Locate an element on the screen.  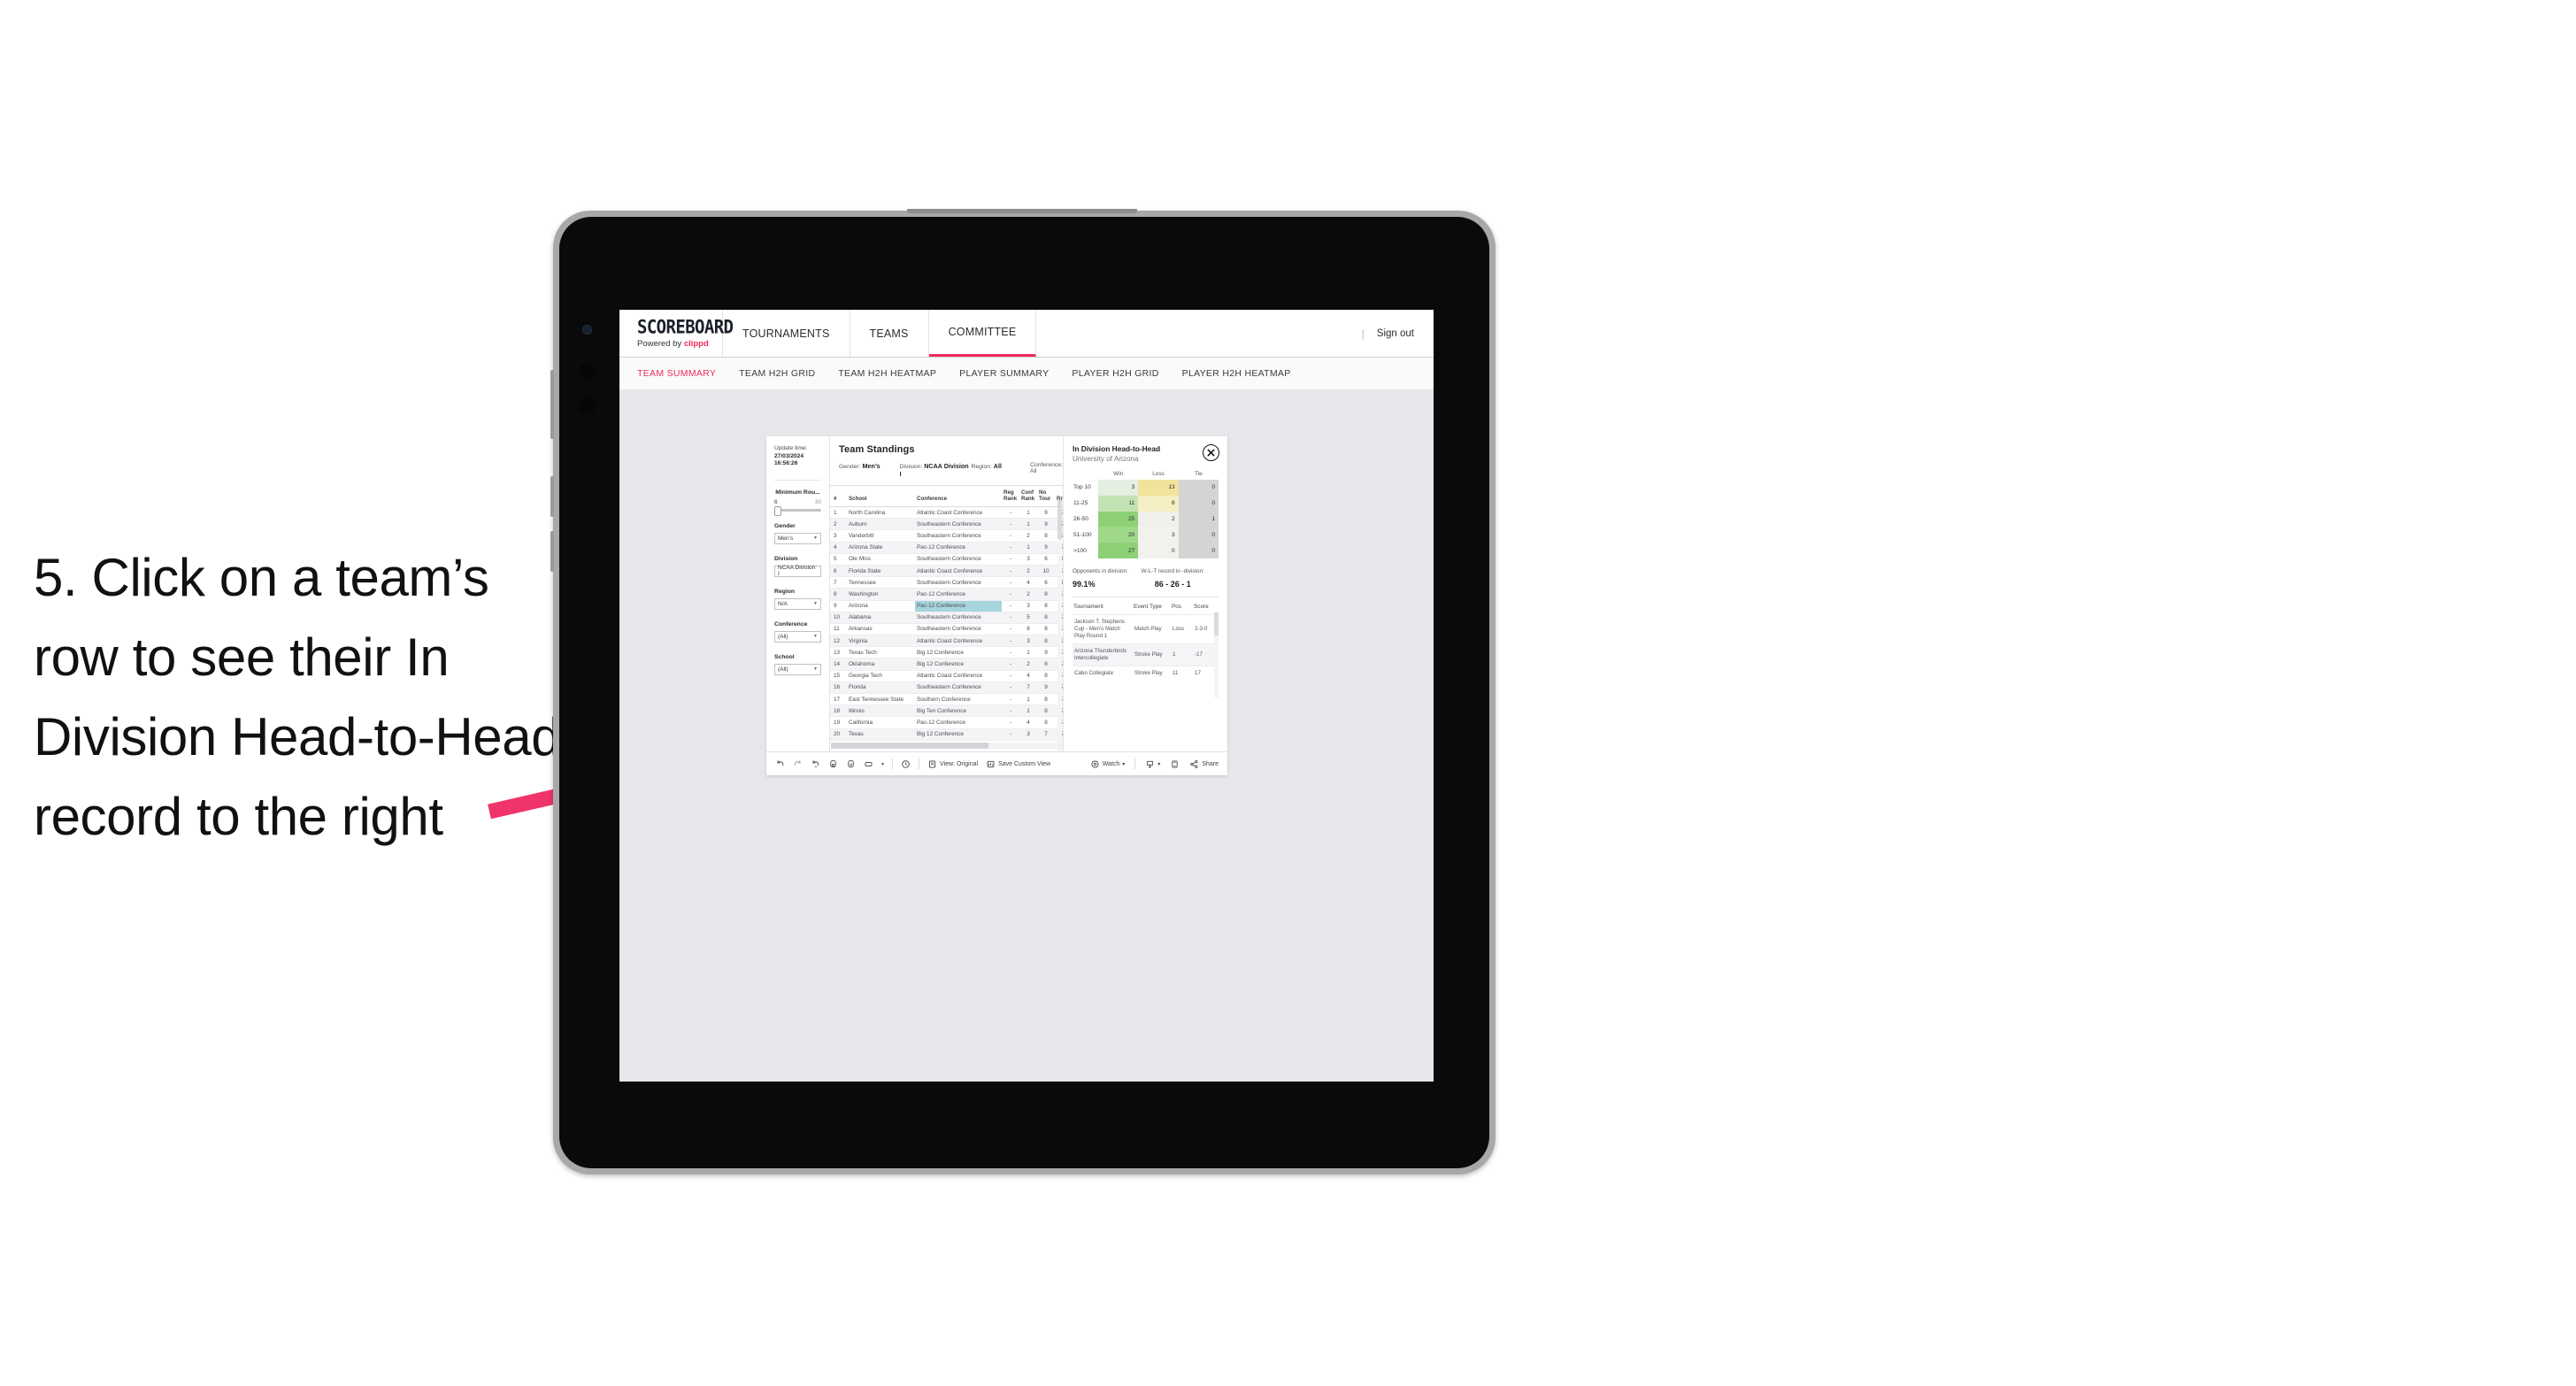
table-row: 4Arizona StatePac-12 Conference-19261 is located at coordinates (946, 548).